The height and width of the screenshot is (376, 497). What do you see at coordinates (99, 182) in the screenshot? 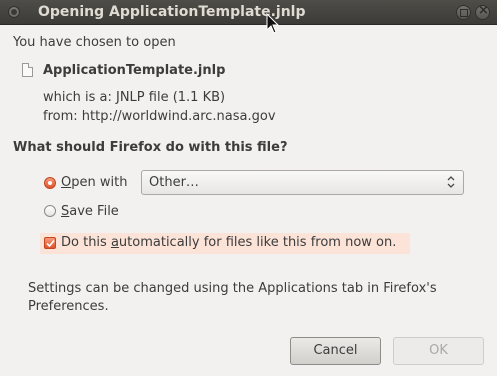
I see `open-with-label-rest: pen with` at bounding box center [99, 182].